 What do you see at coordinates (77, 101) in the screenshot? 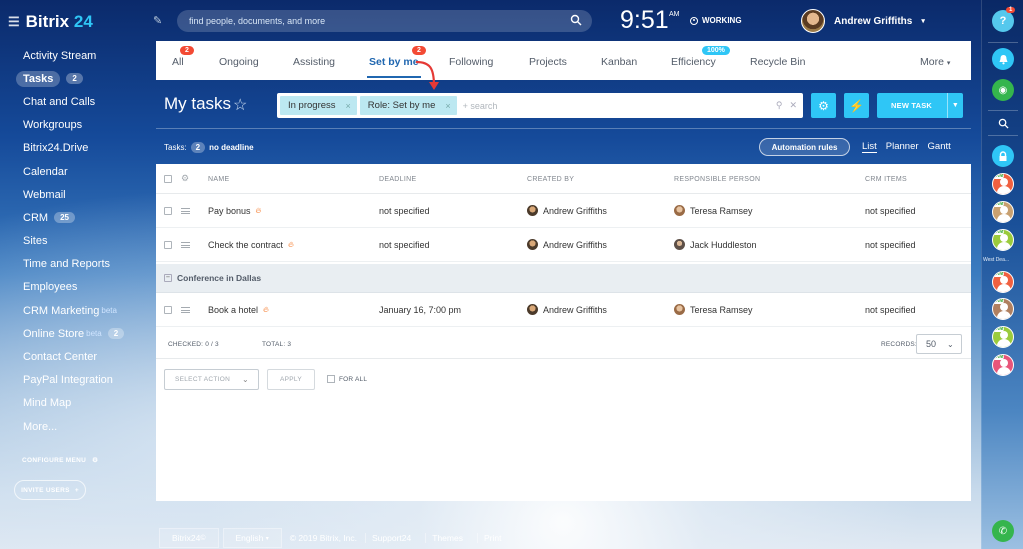
I see `sidebar-item-chat: Chat and Calls` at bounding box center [77, 101].